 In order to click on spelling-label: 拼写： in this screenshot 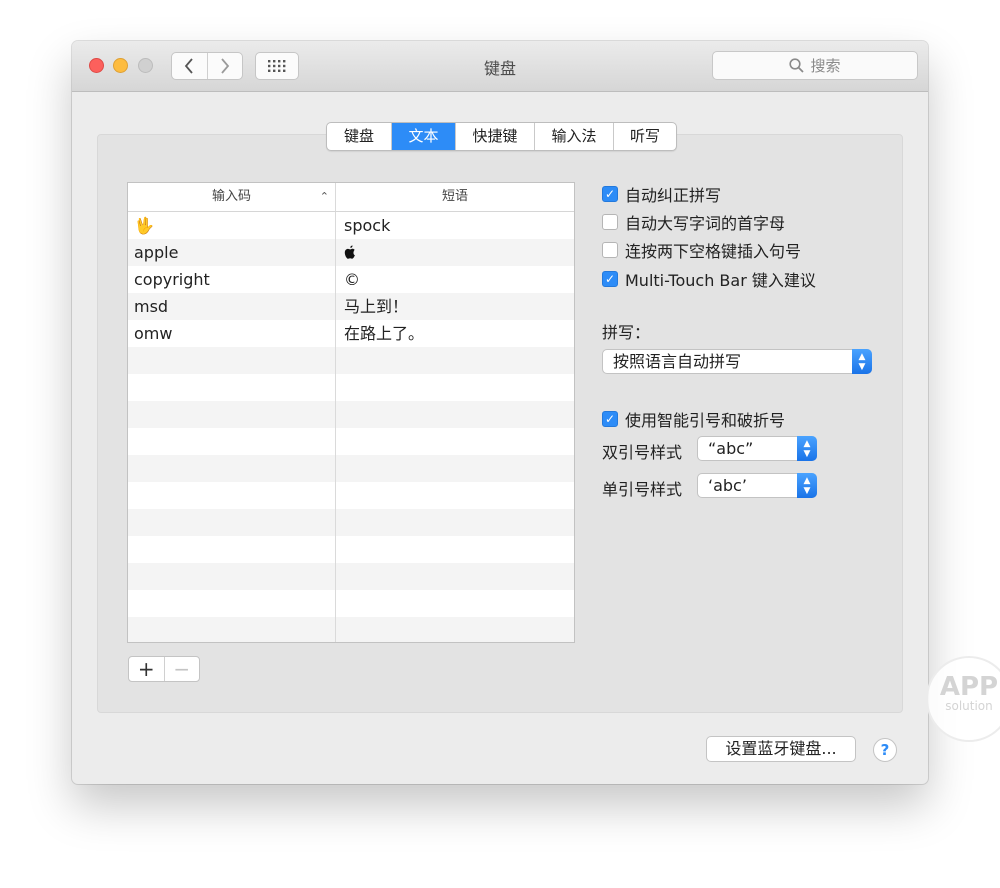, I will do `click(626, 332)`.